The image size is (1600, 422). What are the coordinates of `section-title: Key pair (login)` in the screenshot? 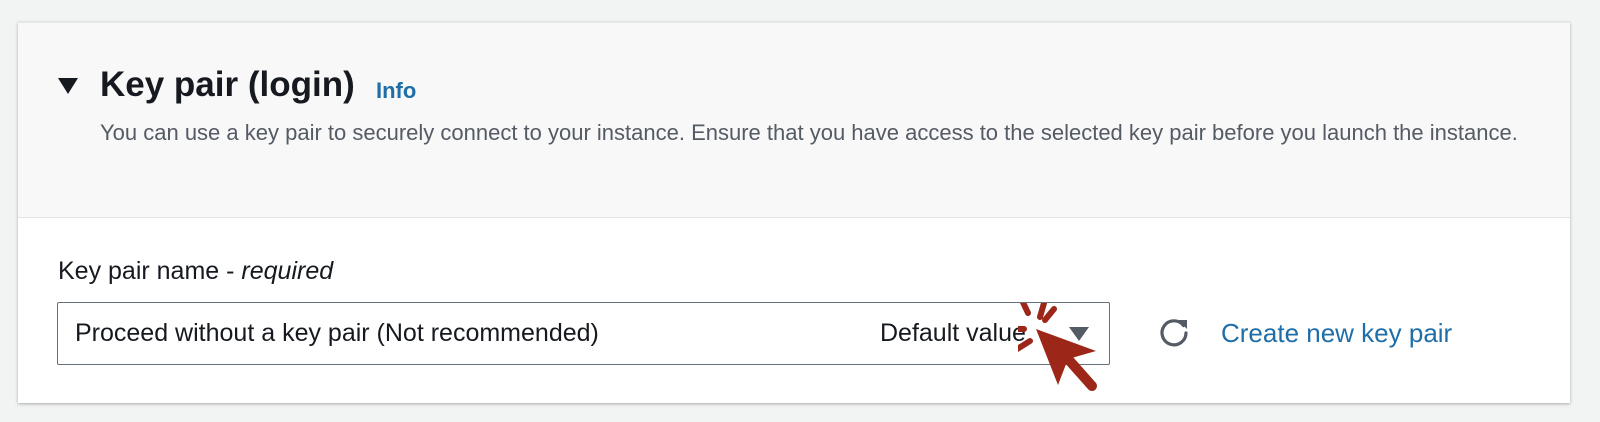 It's located at (227, 84).